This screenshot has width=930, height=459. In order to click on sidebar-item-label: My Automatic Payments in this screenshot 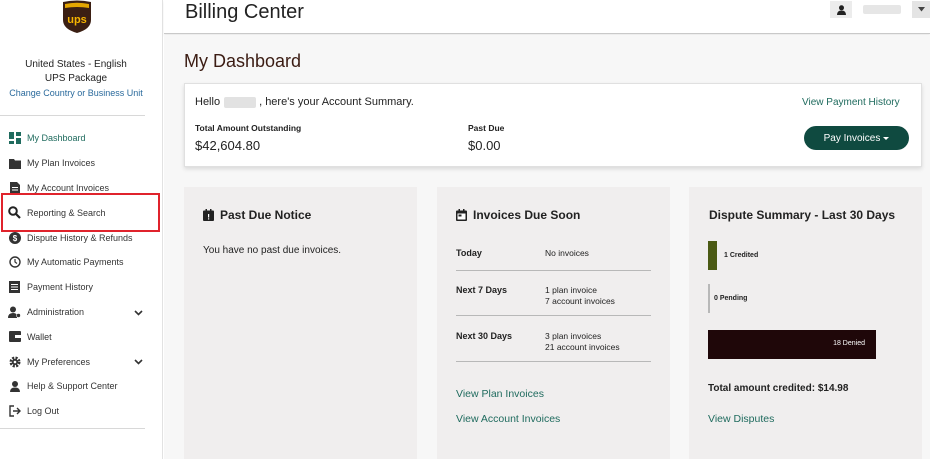, I will do `click(75, 262)`.